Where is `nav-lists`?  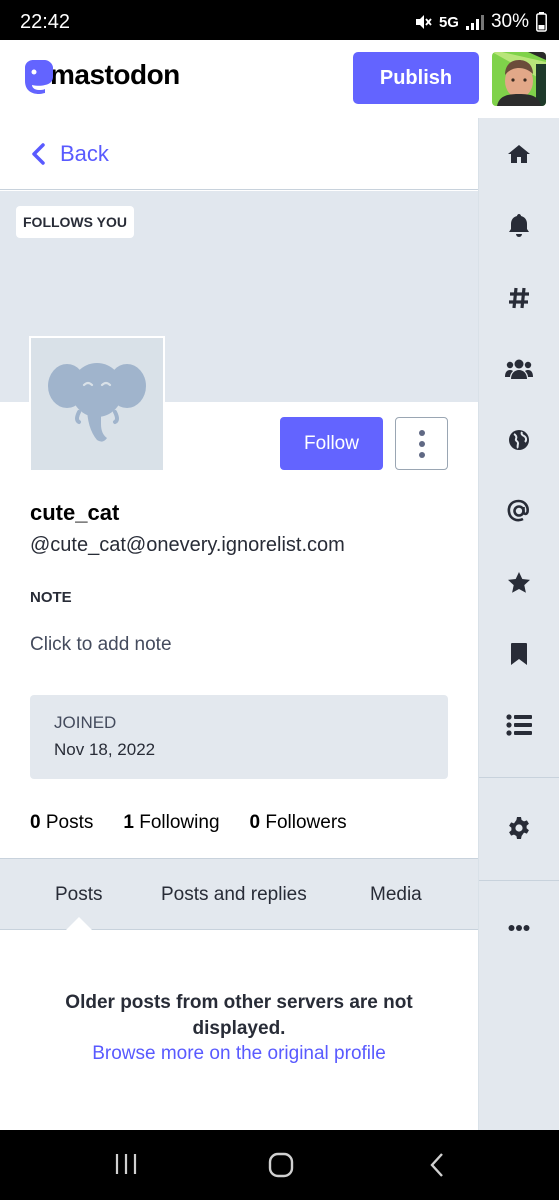 nav-lists is located at coordinates (519, 725).